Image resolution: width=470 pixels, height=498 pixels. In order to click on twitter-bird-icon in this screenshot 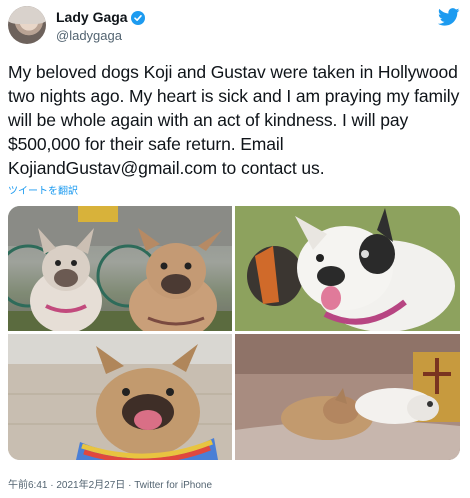, I will do `click(449, 17)`.